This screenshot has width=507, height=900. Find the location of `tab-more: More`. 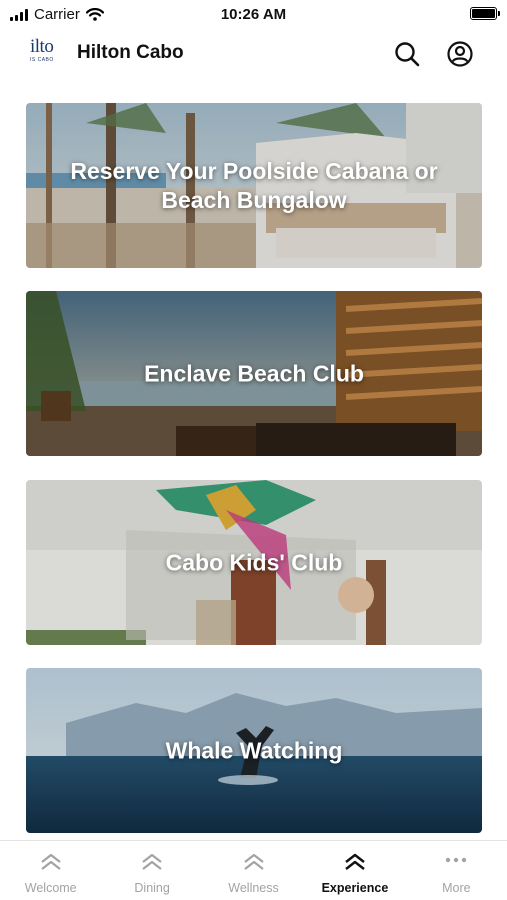

tab-more: More is located at coordinates (456, 870).